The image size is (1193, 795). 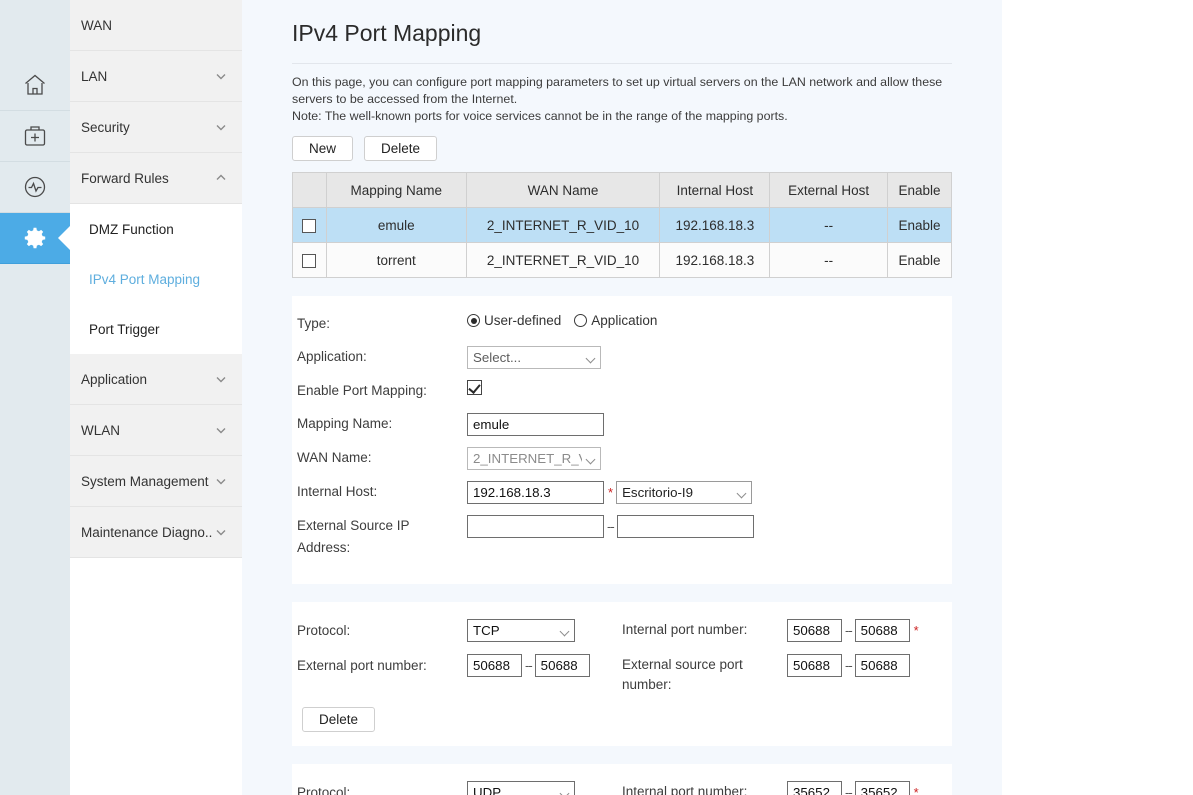 I want to click on external-source-ip-label-line-1: External Source IP, so click(x=353, y=525).